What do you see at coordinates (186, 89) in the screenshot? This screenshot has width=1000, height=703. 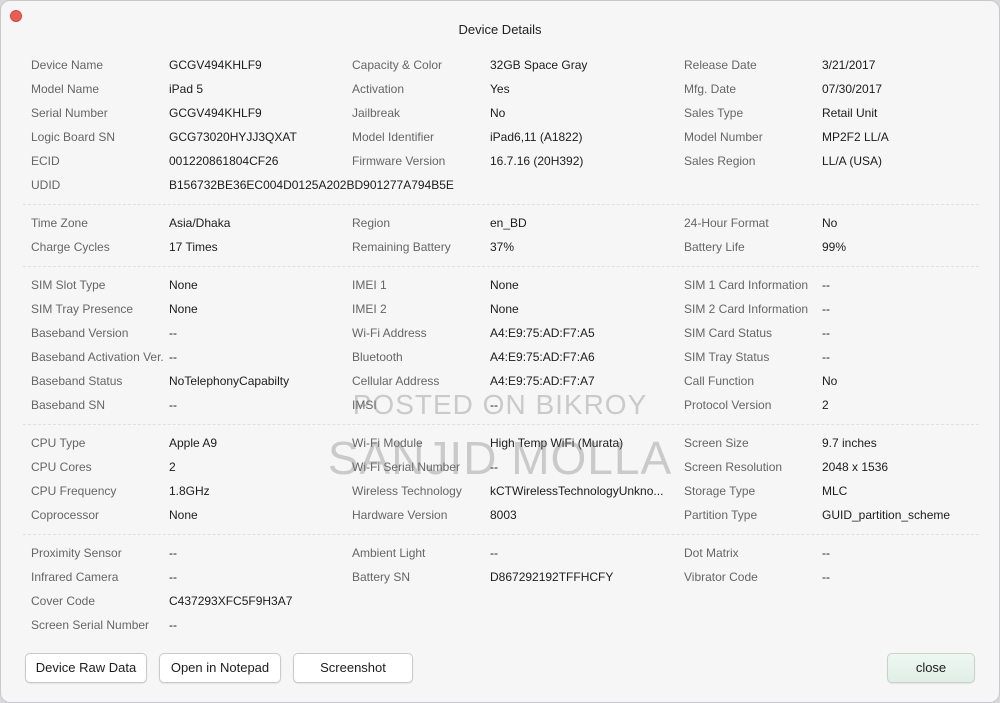 I see `model-name-value: iPad 5` at bounding box center [186, 89].